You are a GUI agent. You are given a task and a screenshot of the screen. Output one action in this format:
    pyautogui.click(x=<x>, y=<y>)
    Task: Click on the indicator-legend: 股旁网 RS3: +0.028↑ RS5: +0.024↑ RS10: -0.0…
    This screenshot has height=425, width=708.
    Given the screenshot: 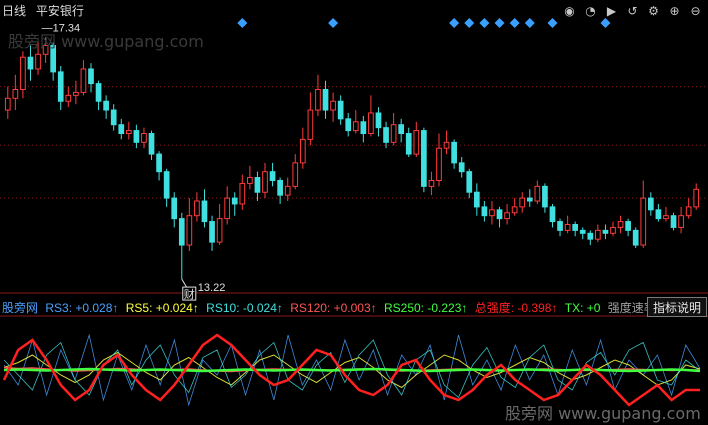 What is the action you would take?
    pyautogui.click(x=337, y=307)
    